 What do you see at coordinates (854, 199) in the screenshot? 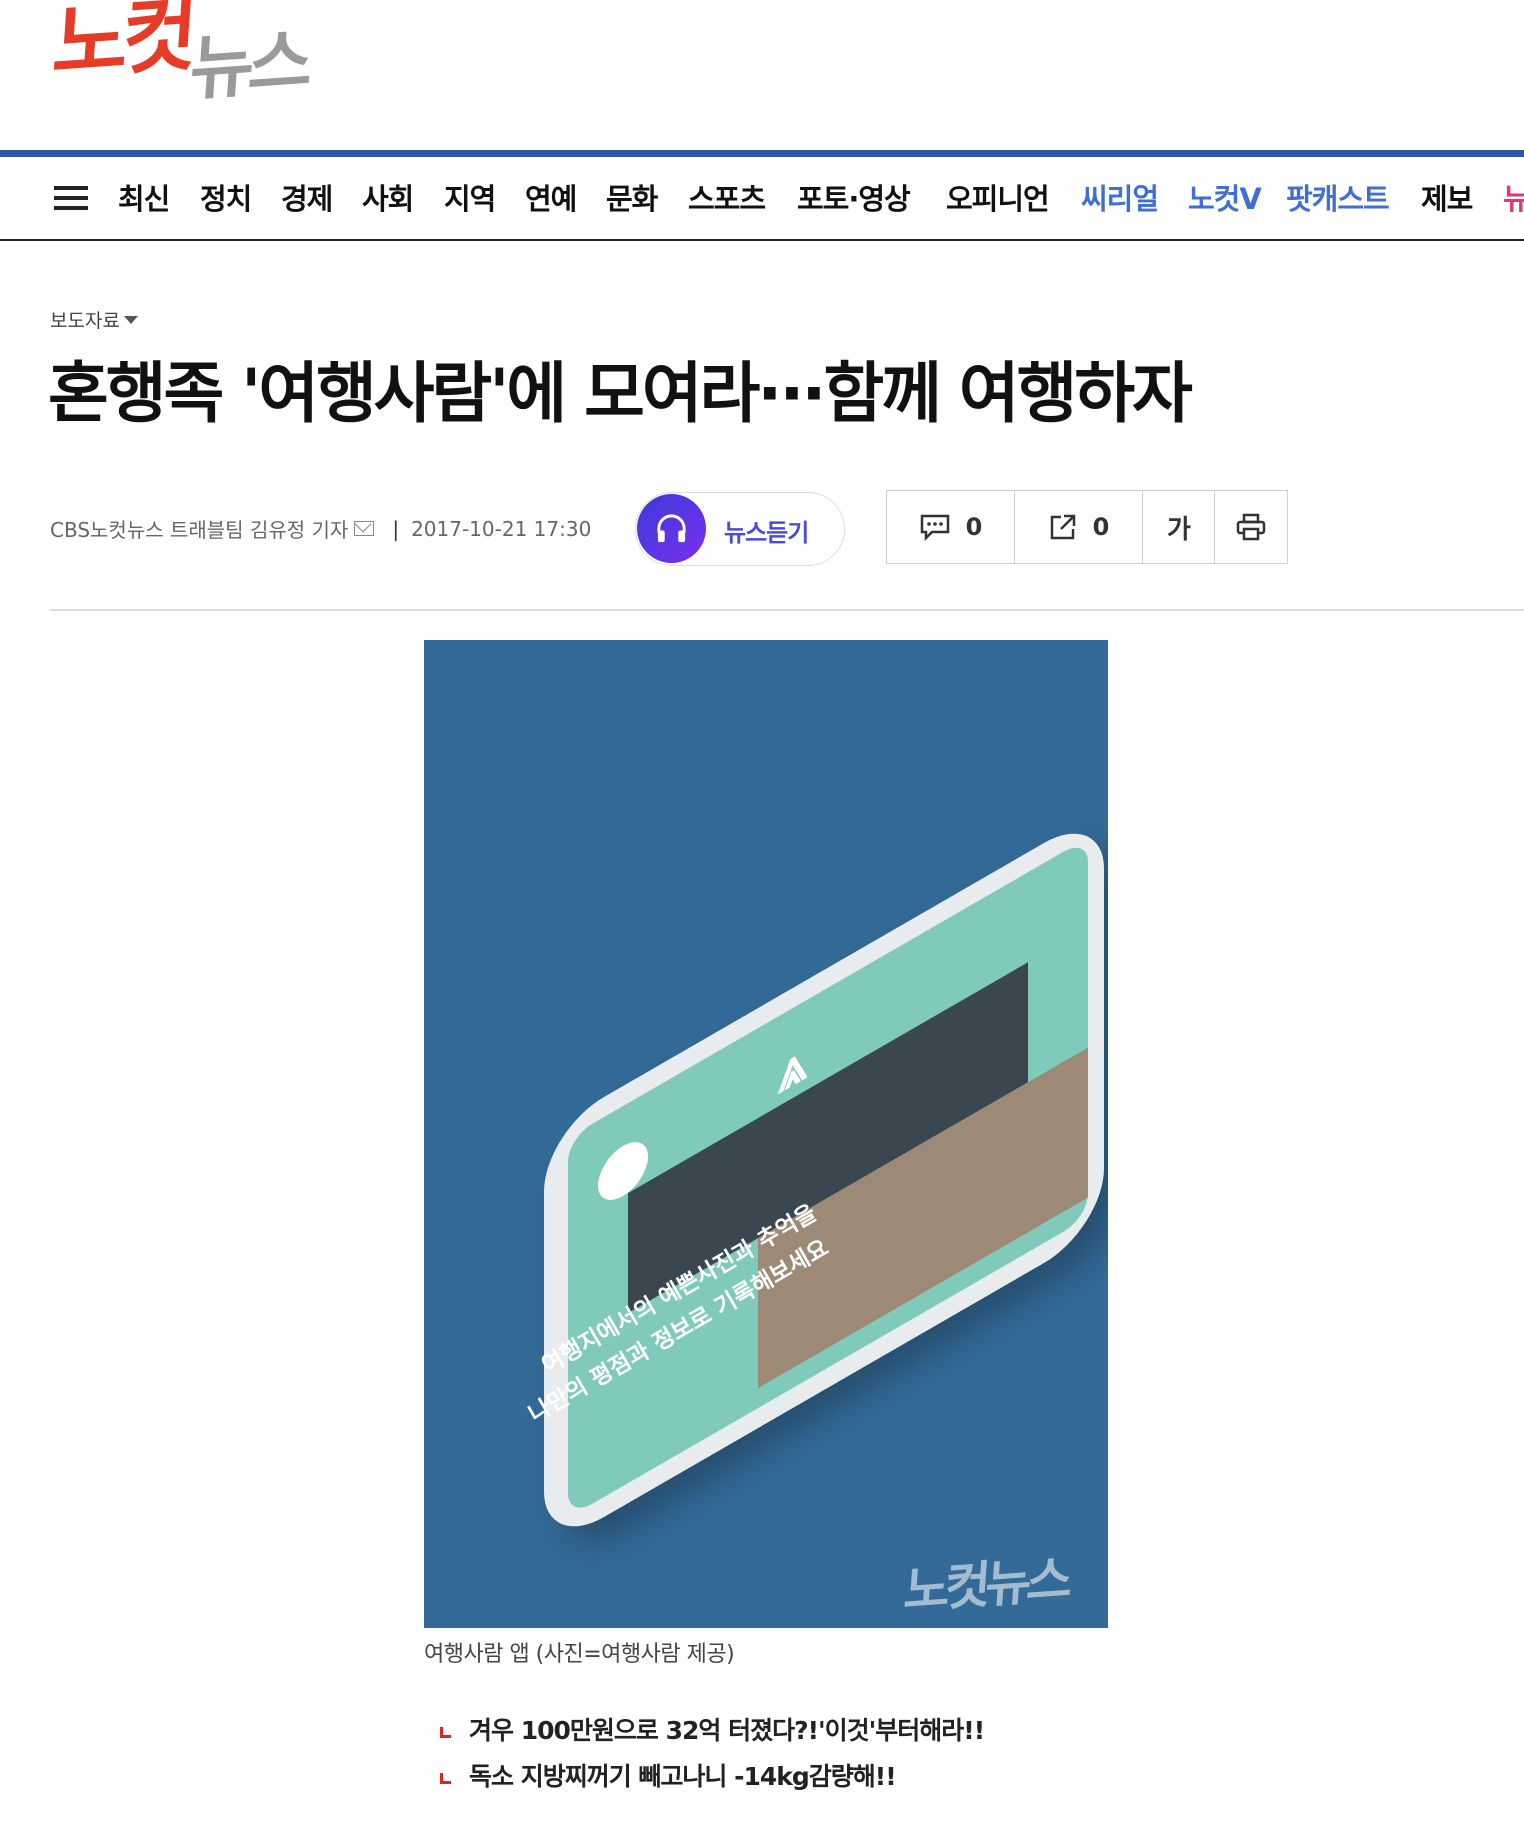
I see `nav-item-photo-video: 포토·영상` at bounding box center [854, 199].